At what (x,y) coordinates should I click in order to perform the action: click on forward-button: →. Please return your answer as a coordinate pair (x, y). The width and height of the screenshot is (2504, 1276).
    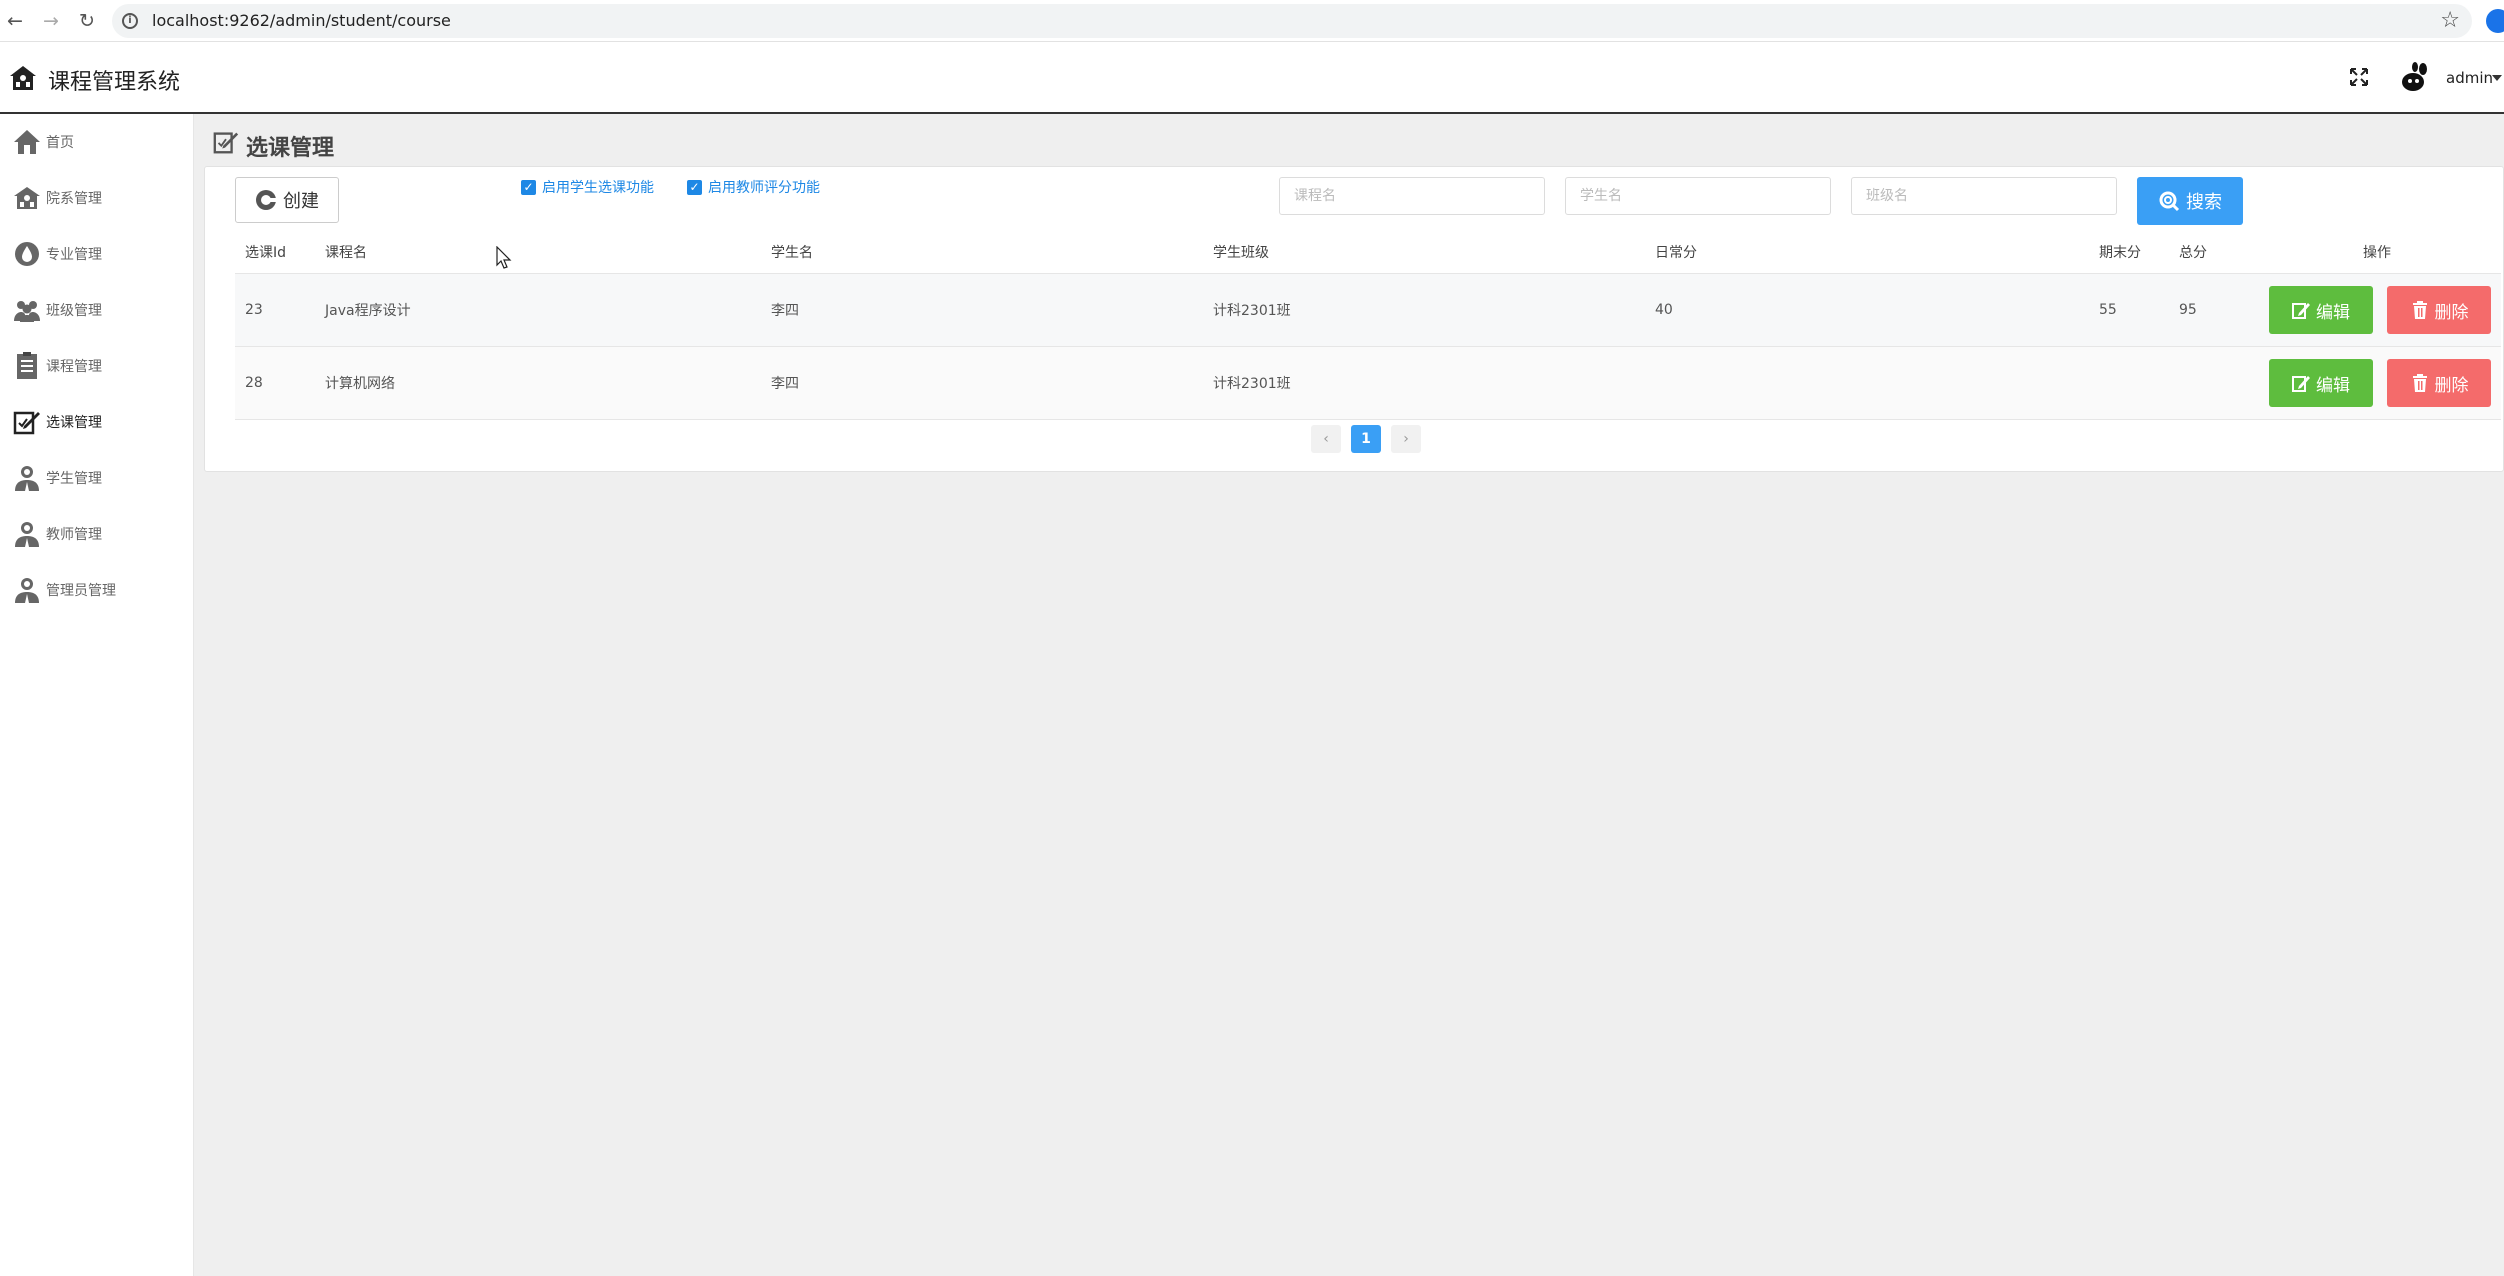
    Looking at the image, I should click on (51, 21).